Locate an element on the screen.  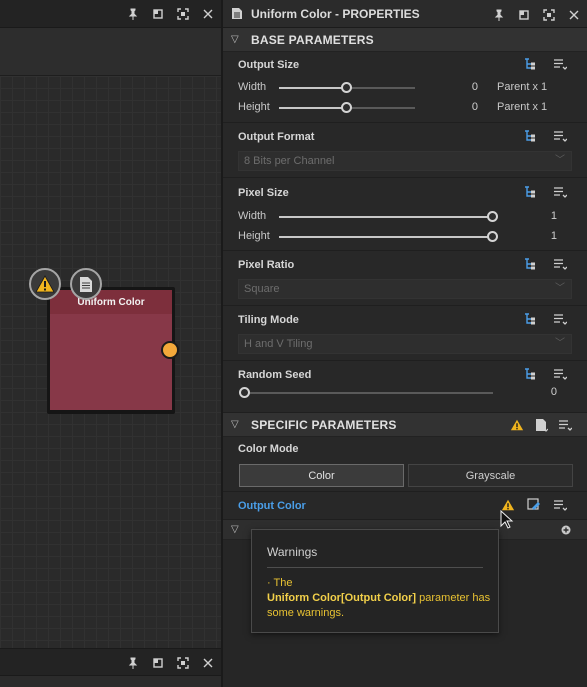
color-mode-color-button: Color is located at coordinates (321, 475).